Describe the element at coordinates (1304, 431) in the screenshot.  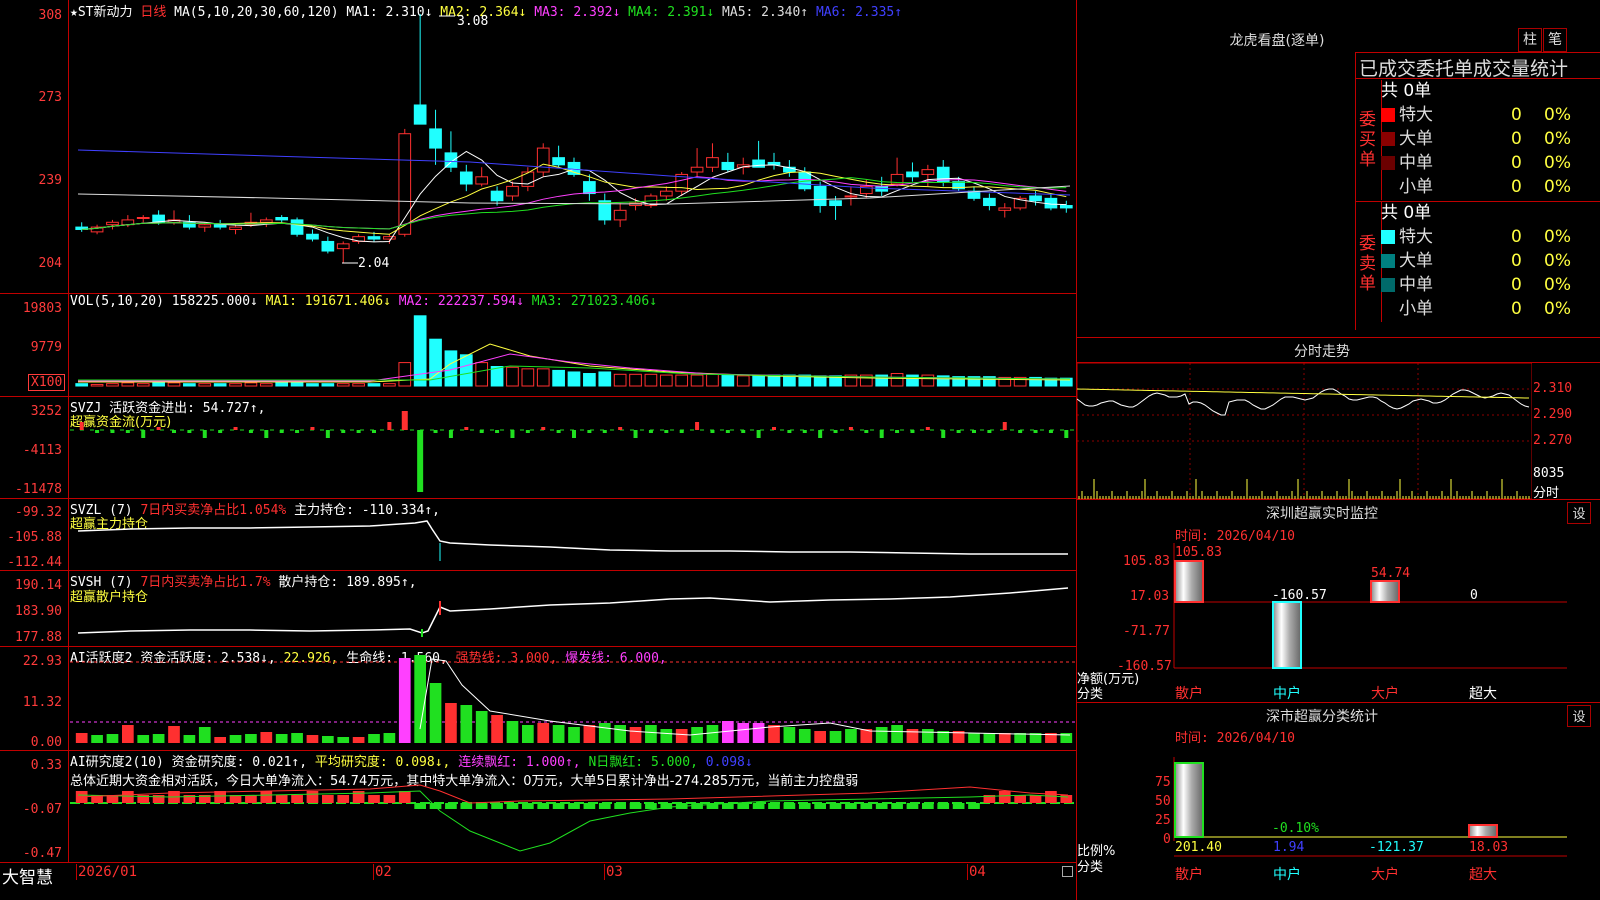
I see `intraday-chart` at that location.